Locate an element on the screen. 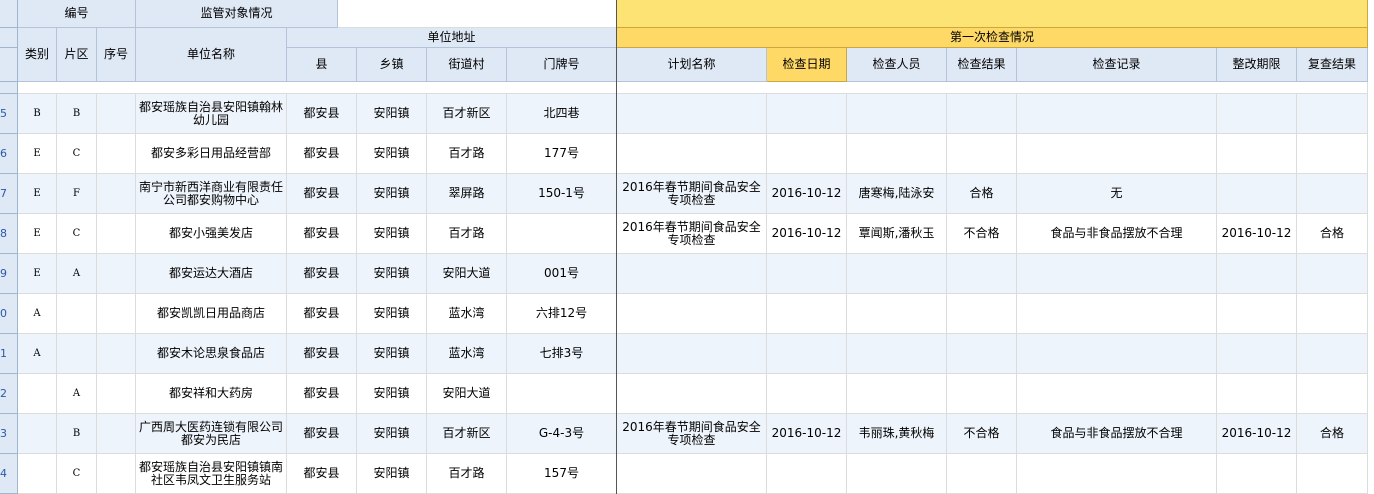 The width and height of the screenshot is (1374, 494). header-category: 类别 is located at coordinates (37, 55).